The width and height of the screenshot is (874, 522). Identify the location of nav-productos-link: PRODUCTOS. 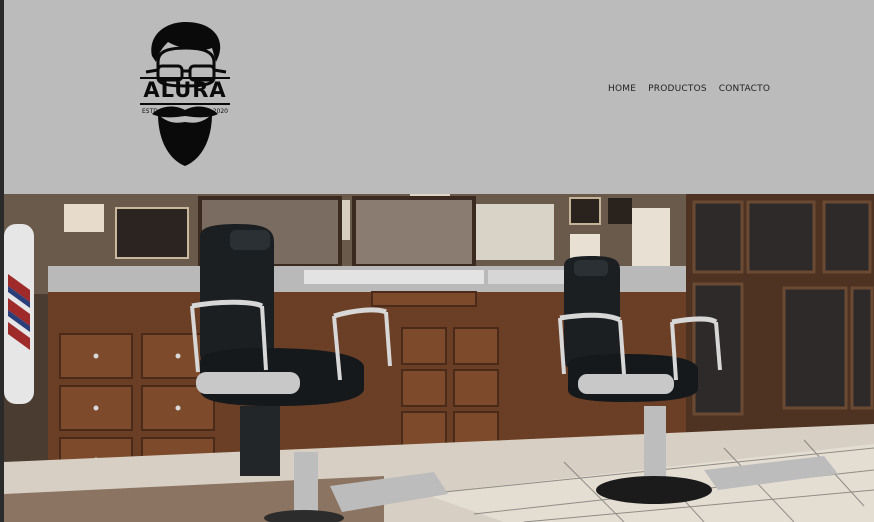
(677, 89).